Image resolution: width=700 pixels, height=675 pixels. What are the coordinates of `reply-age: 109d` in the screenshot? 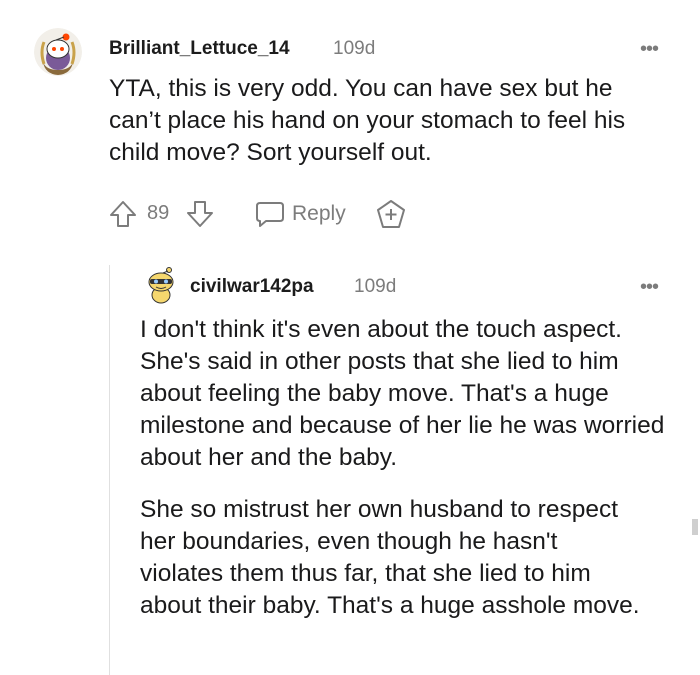 It's located at (375, 286).